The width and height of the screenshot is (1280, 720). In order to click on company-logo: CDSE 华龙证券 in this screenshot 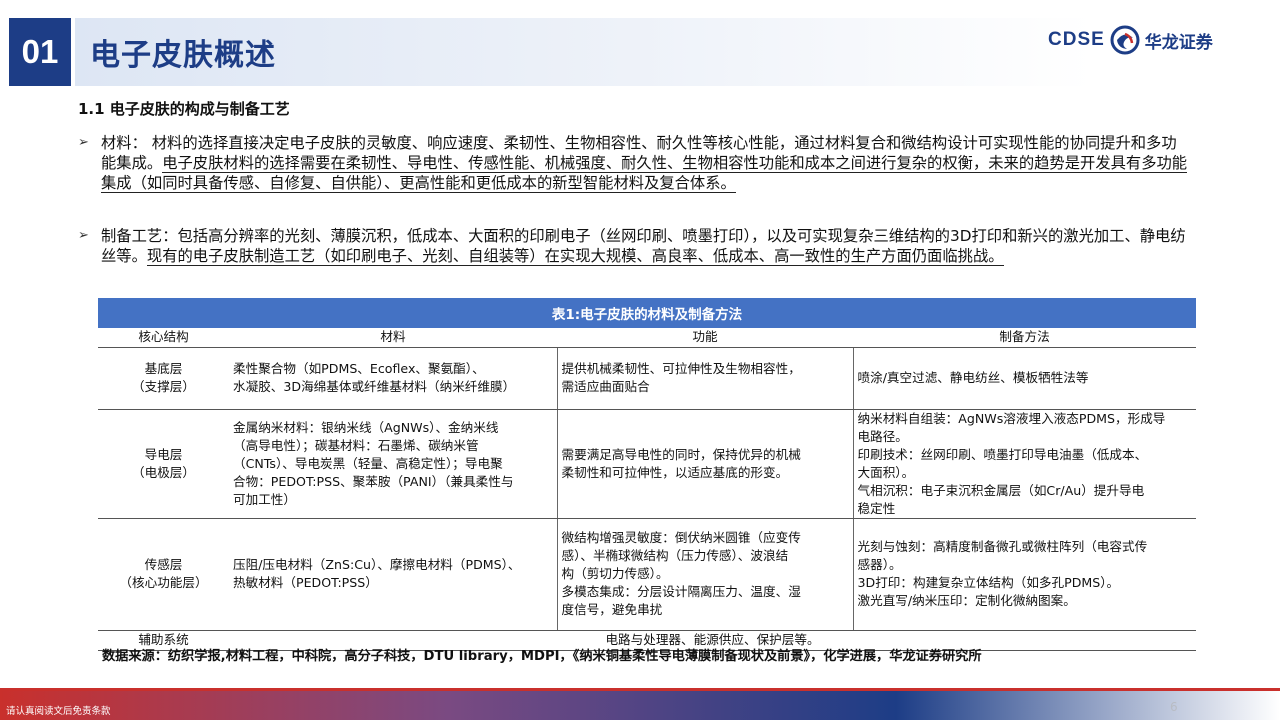, I will do `click(1130, 40)`.